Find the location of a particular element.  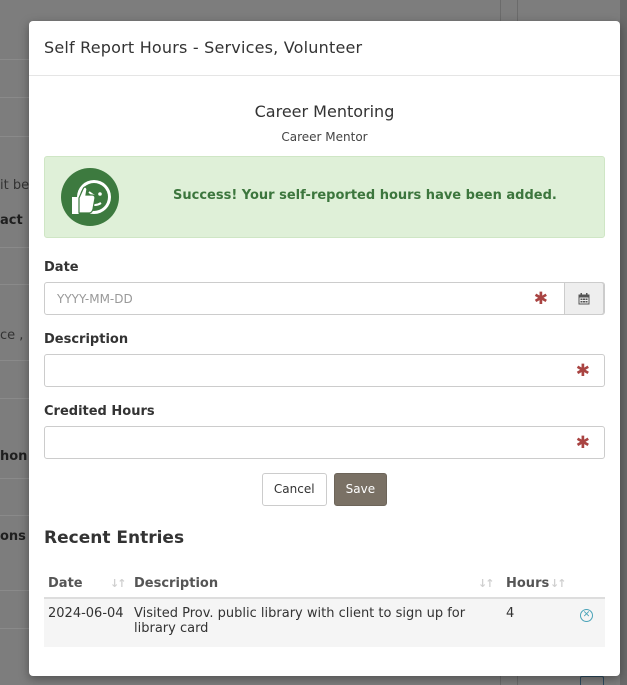

save-button: Save is located at coordinates (360, 489).